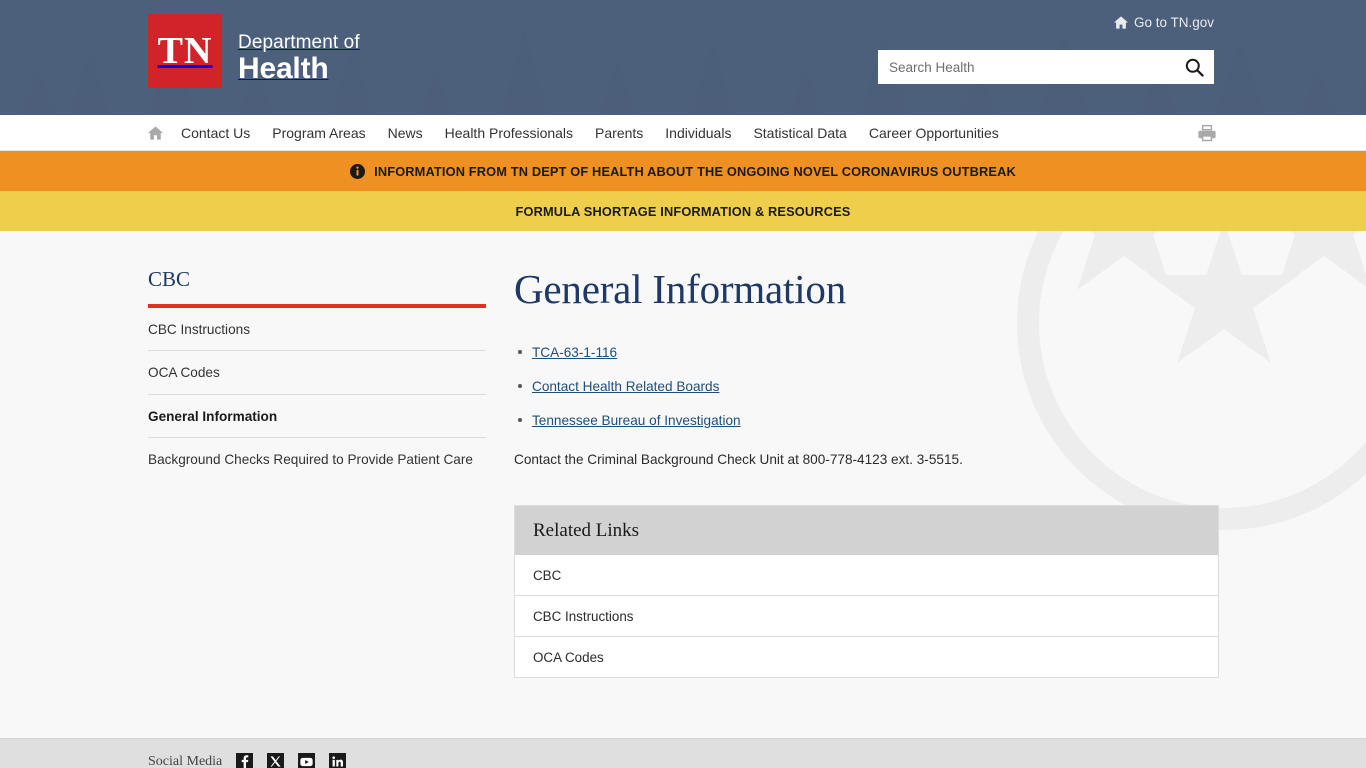  What do you see at coordinates (169, 279) in the screenshot?
I see `sidebar-title: CBC` at bounding box center [169, 279].